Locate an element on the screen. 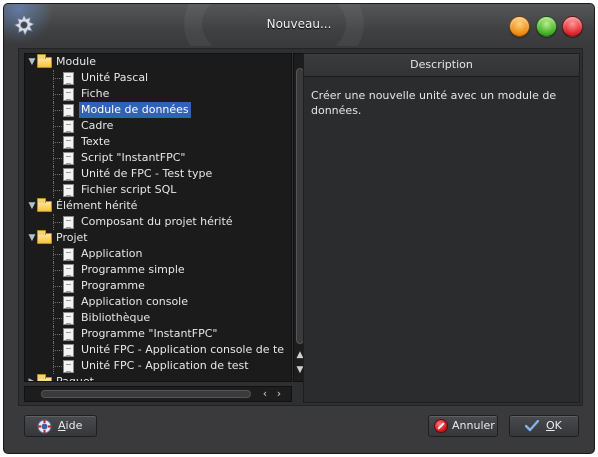  tree-item-label: Composant du projet hérité is located at coordinates (157, 221).